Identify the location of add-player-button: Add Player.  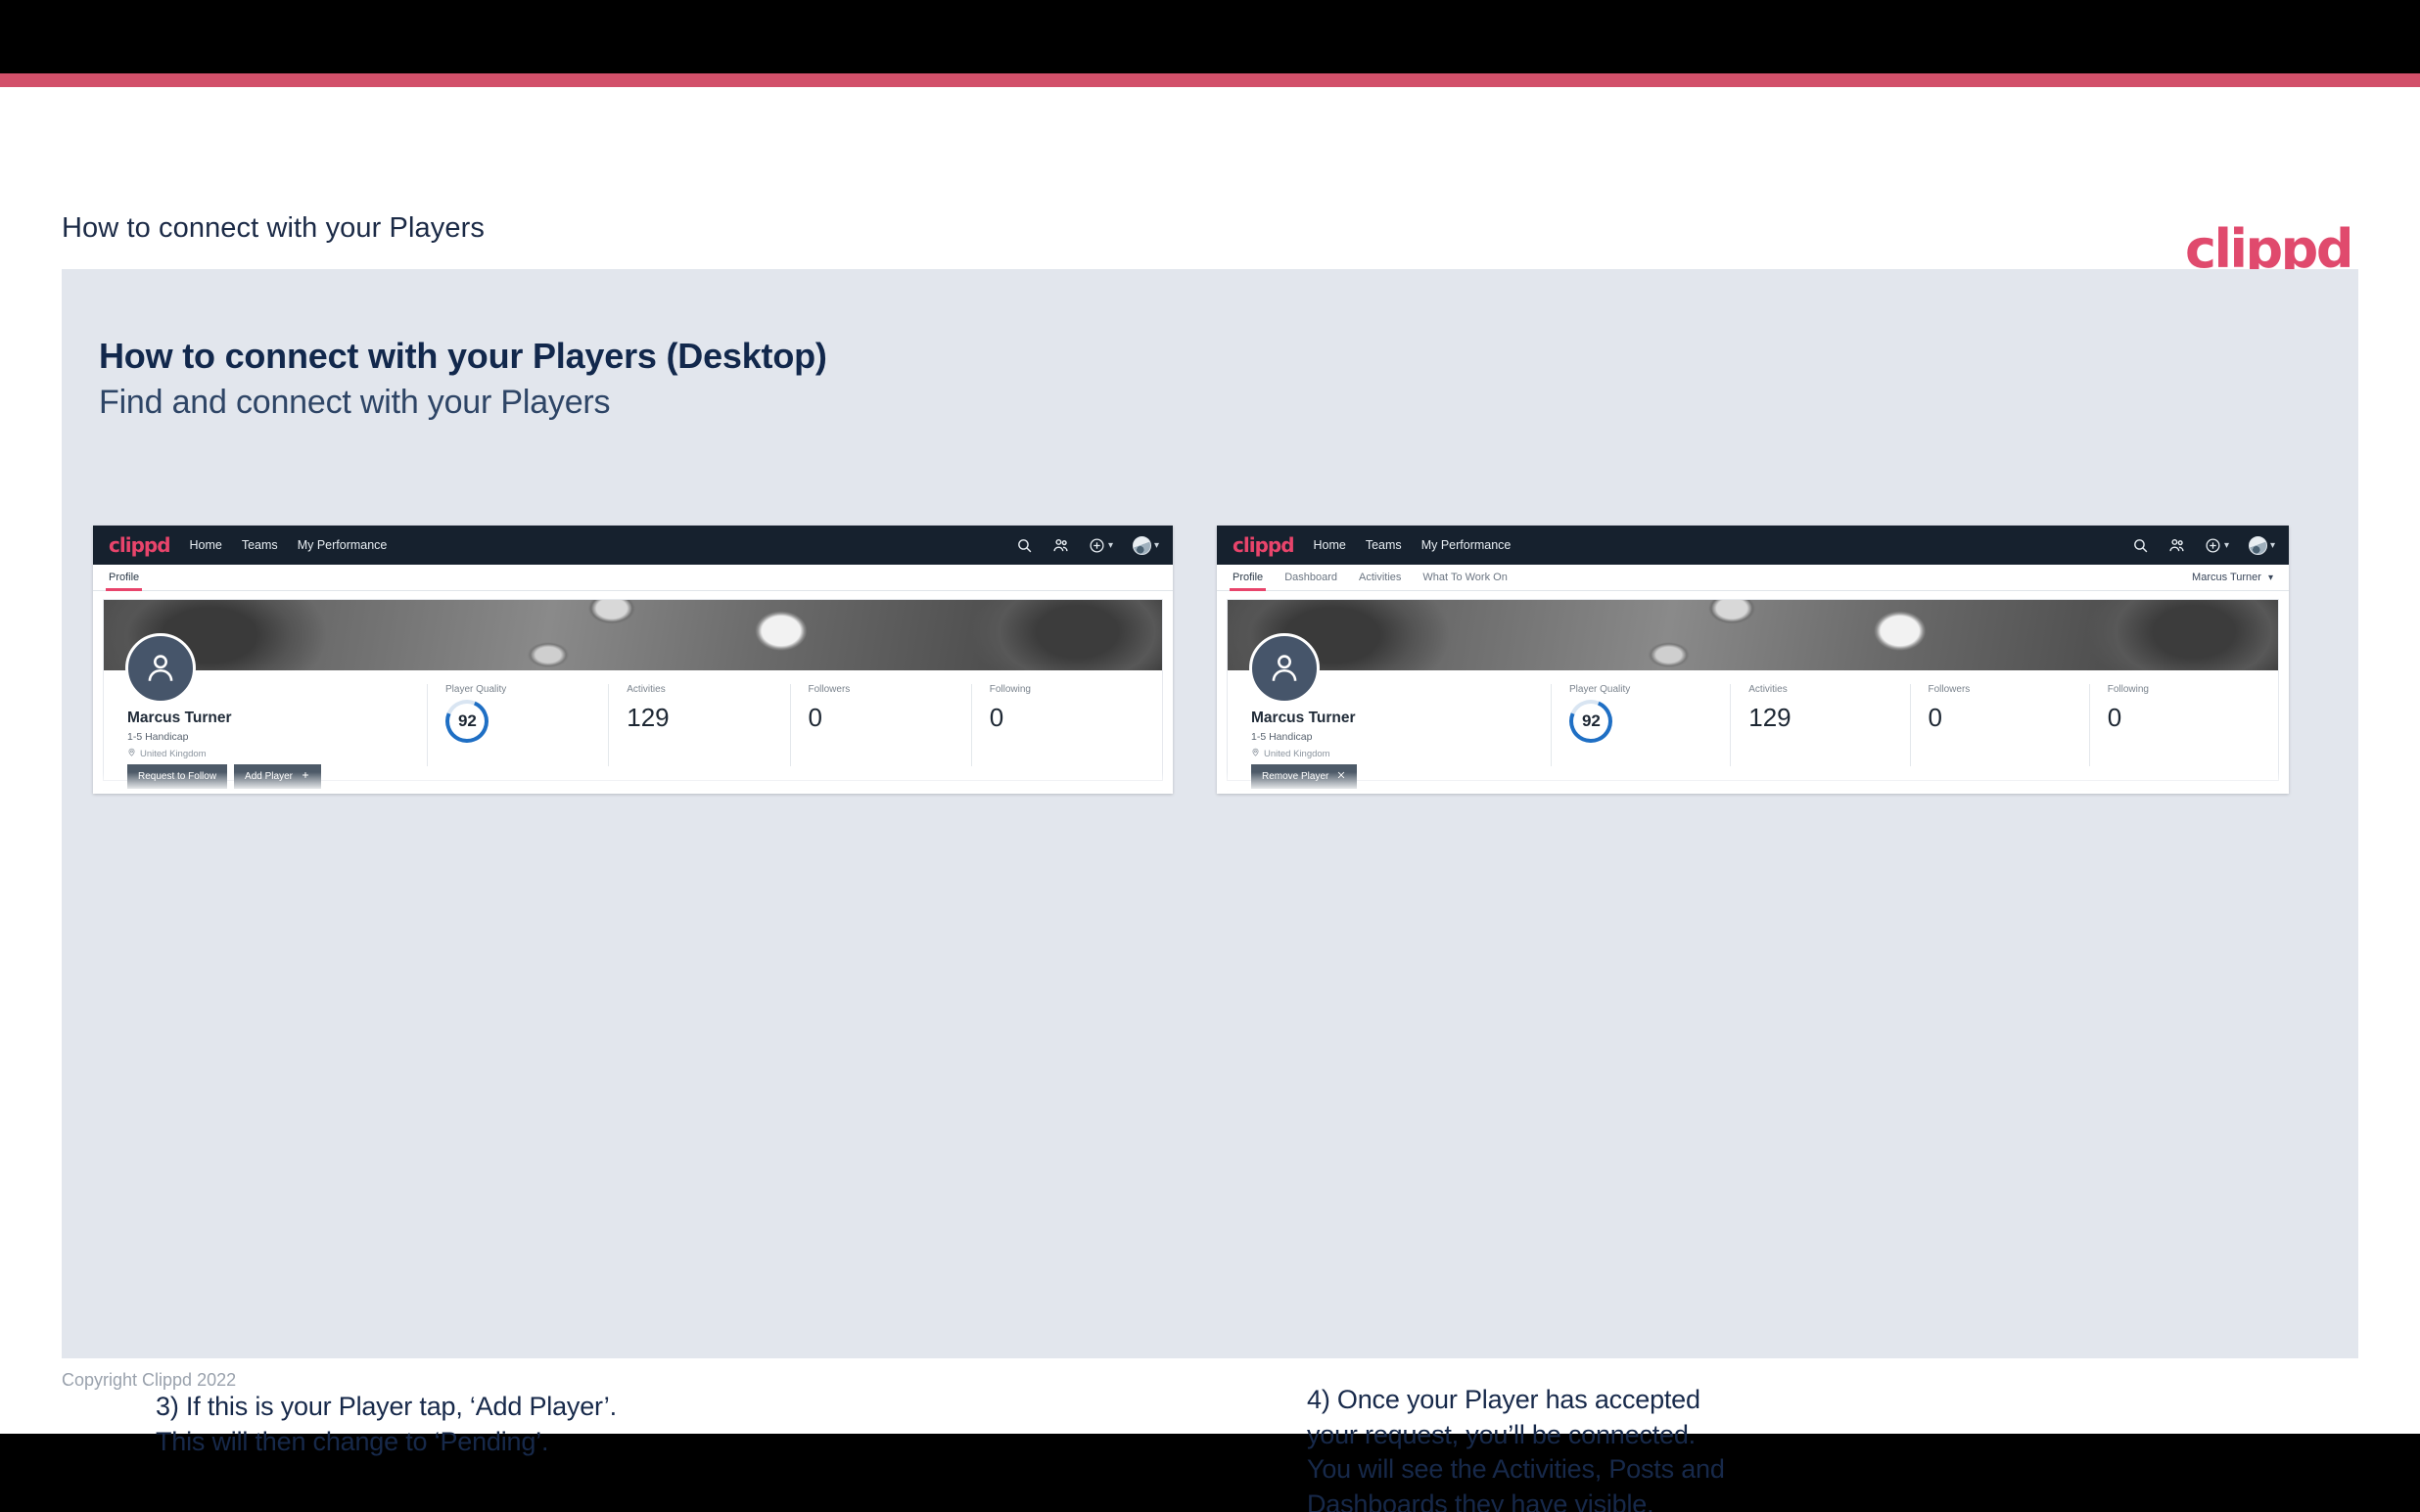
(277, 776).